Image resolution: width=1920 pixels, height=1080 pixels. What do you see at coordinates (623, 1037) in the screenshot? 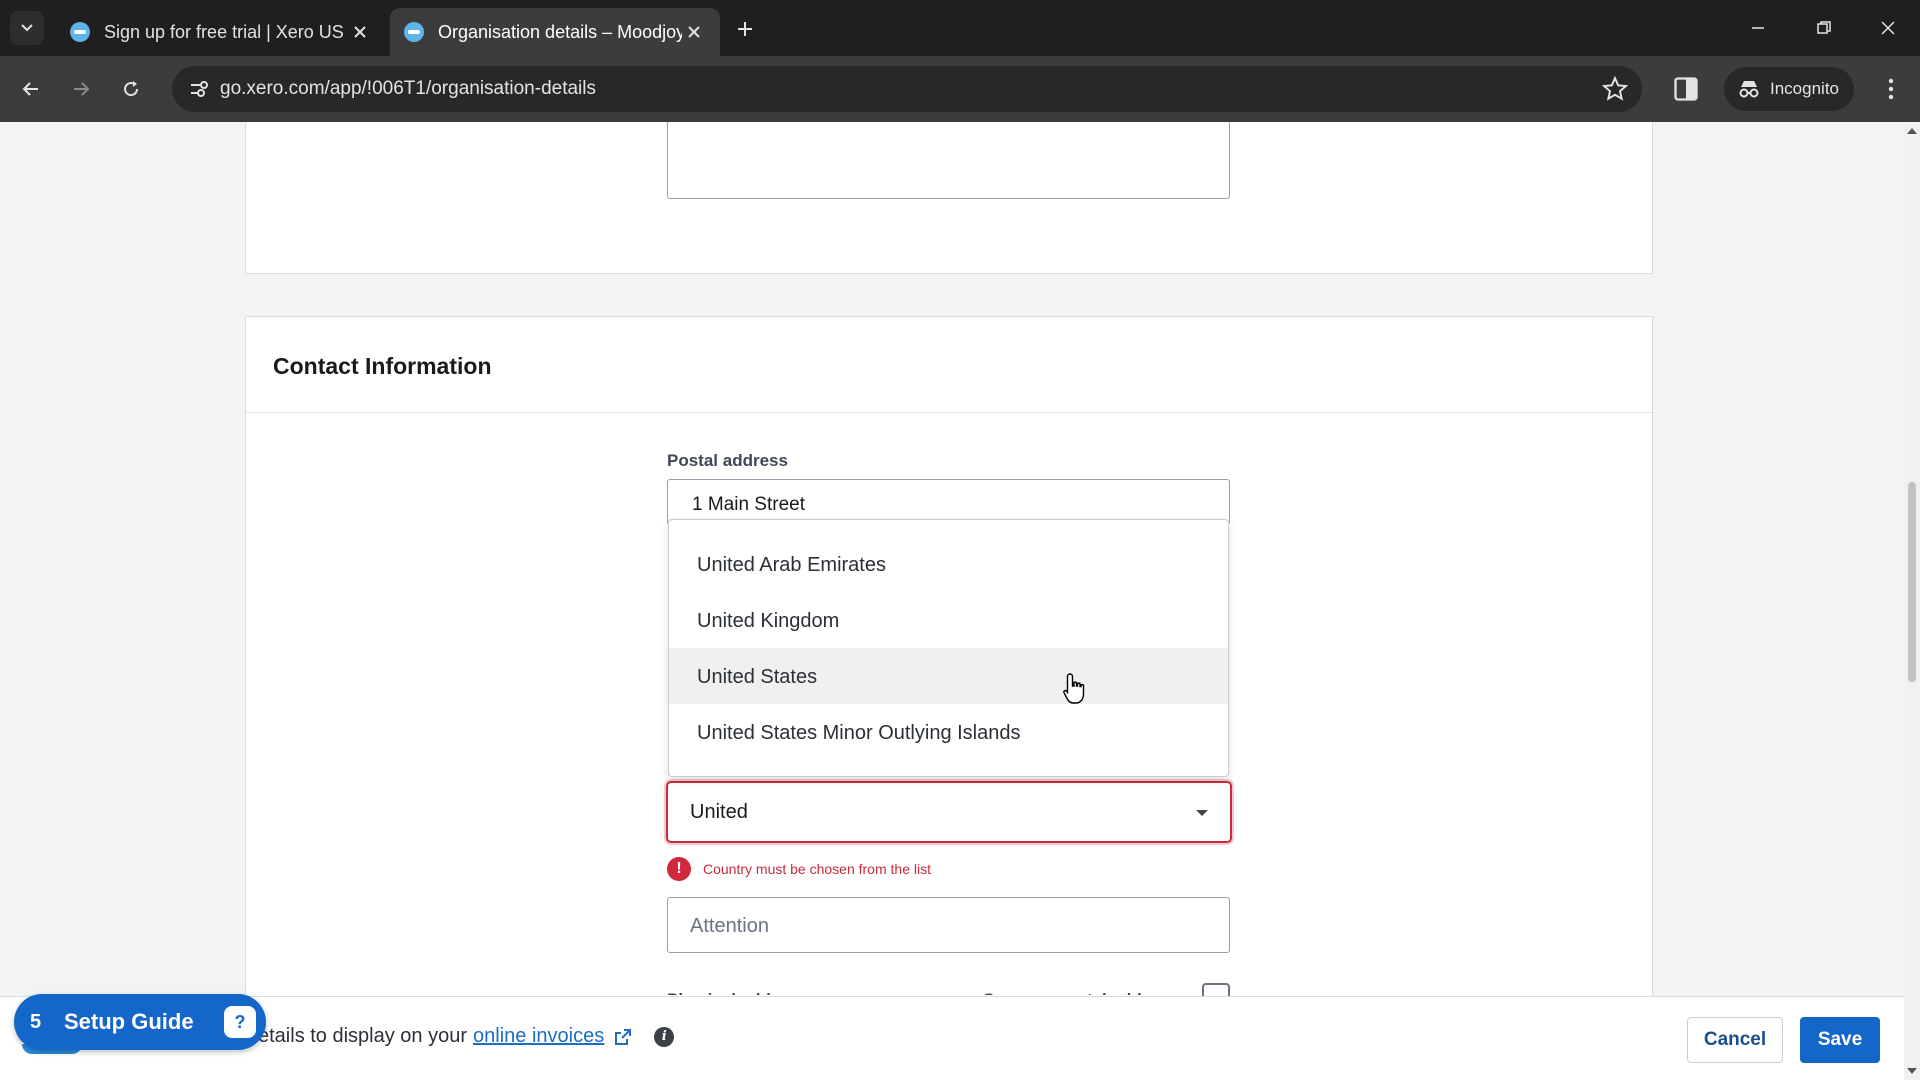
I see `external-link-icon` at bounding box center [623, 1037].